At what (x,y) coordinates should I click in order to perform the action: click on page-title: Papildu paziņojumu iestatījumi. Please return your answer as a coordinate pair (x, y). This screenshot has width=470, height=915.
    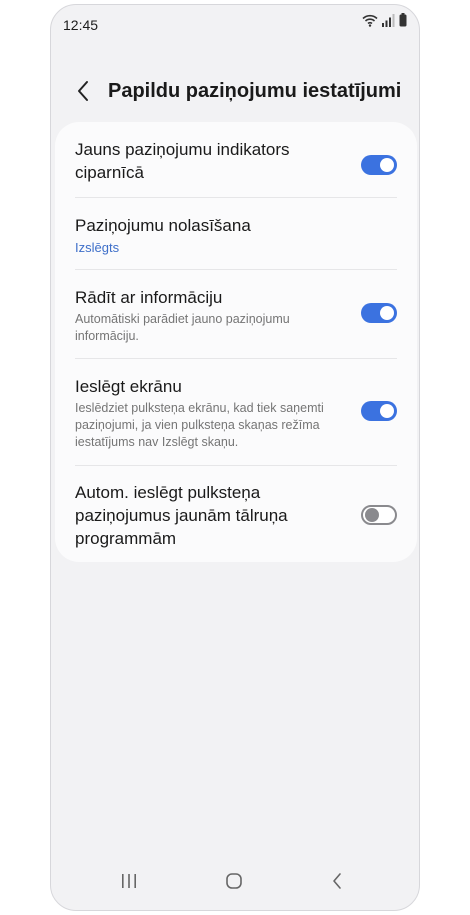
    Looking at the image, I should click on (255, 91).